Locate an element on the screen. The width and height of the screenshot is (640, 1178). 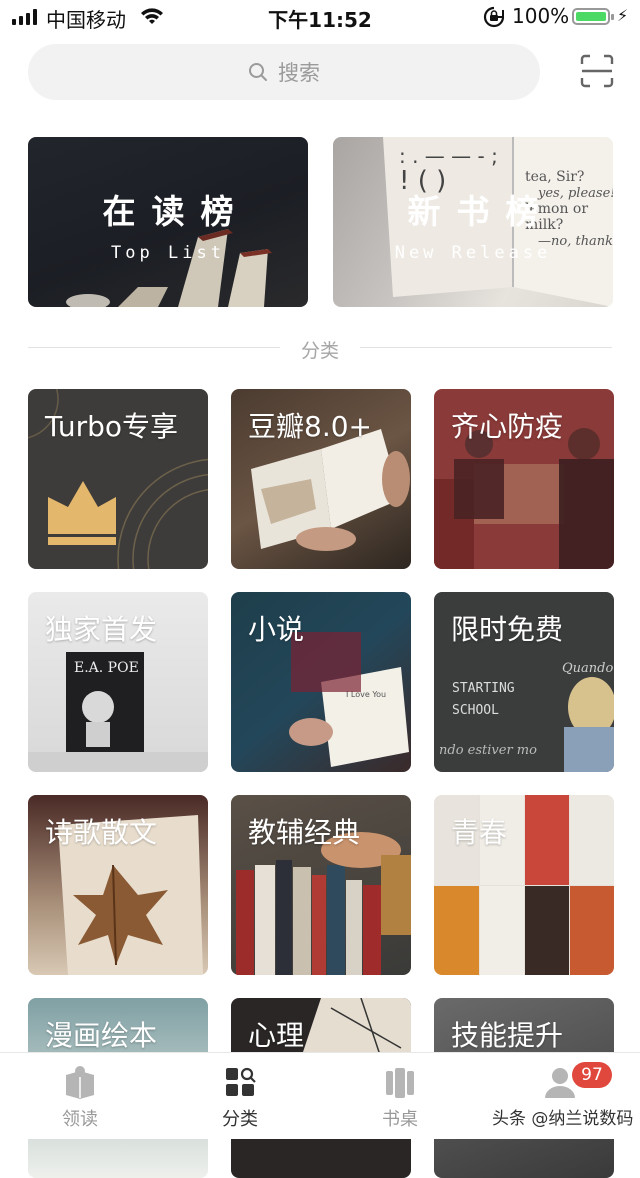
charging-icon: ⚡ is located at coordinates (623, 15).